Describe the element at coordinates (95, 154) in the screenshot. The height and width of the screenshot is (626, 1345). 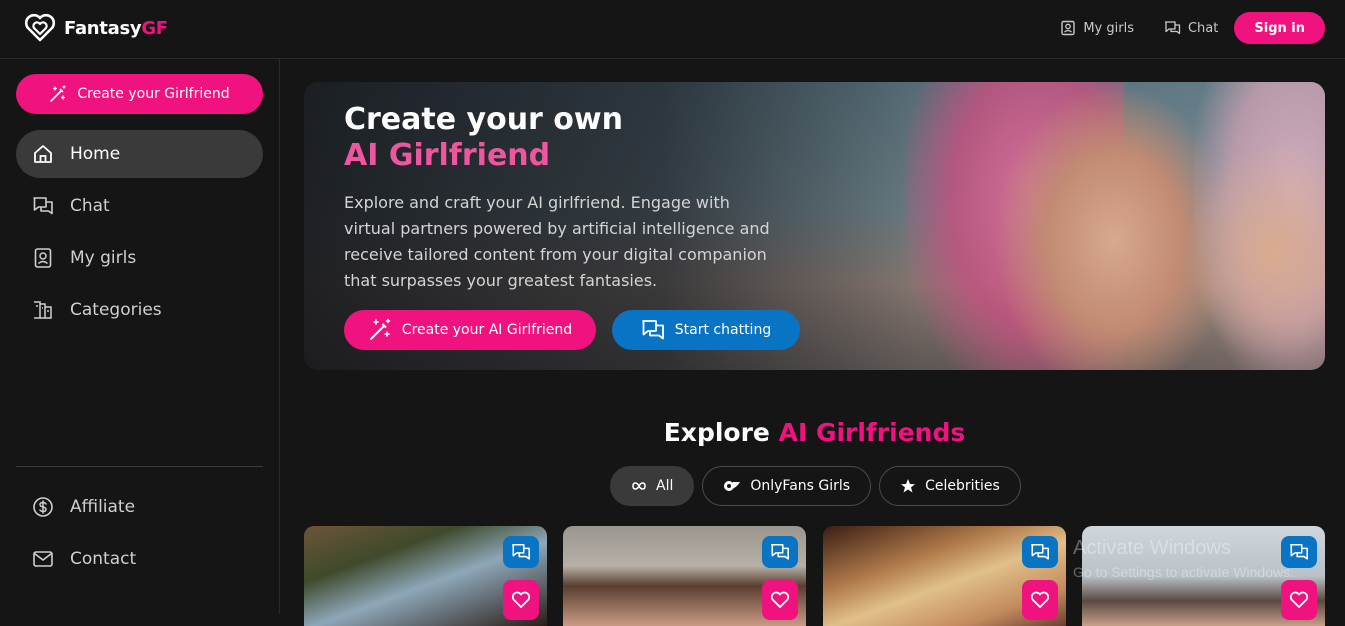
I see `sidebar-item-label: Home` at that location.